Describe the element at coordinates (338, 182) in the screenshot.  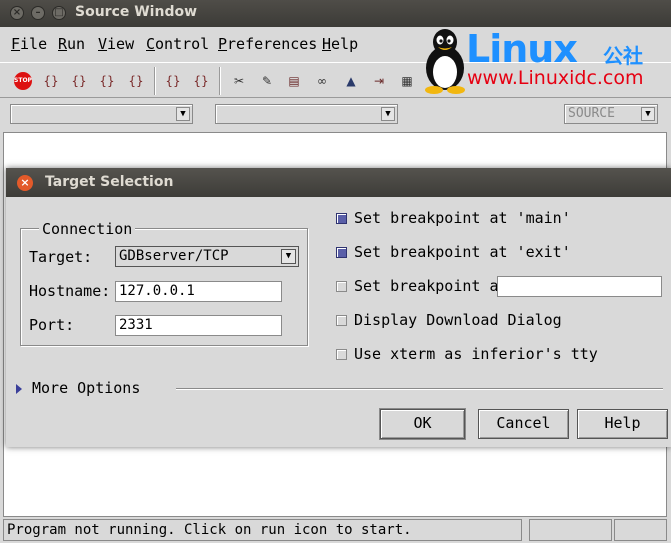
I see `dialog-titlebar: × Target Selection` at that location.